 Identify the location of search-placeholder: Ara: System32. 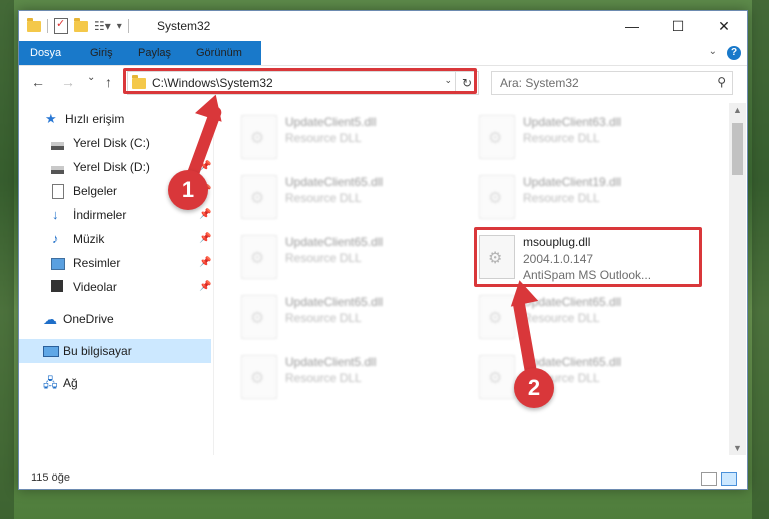
(539, 83).